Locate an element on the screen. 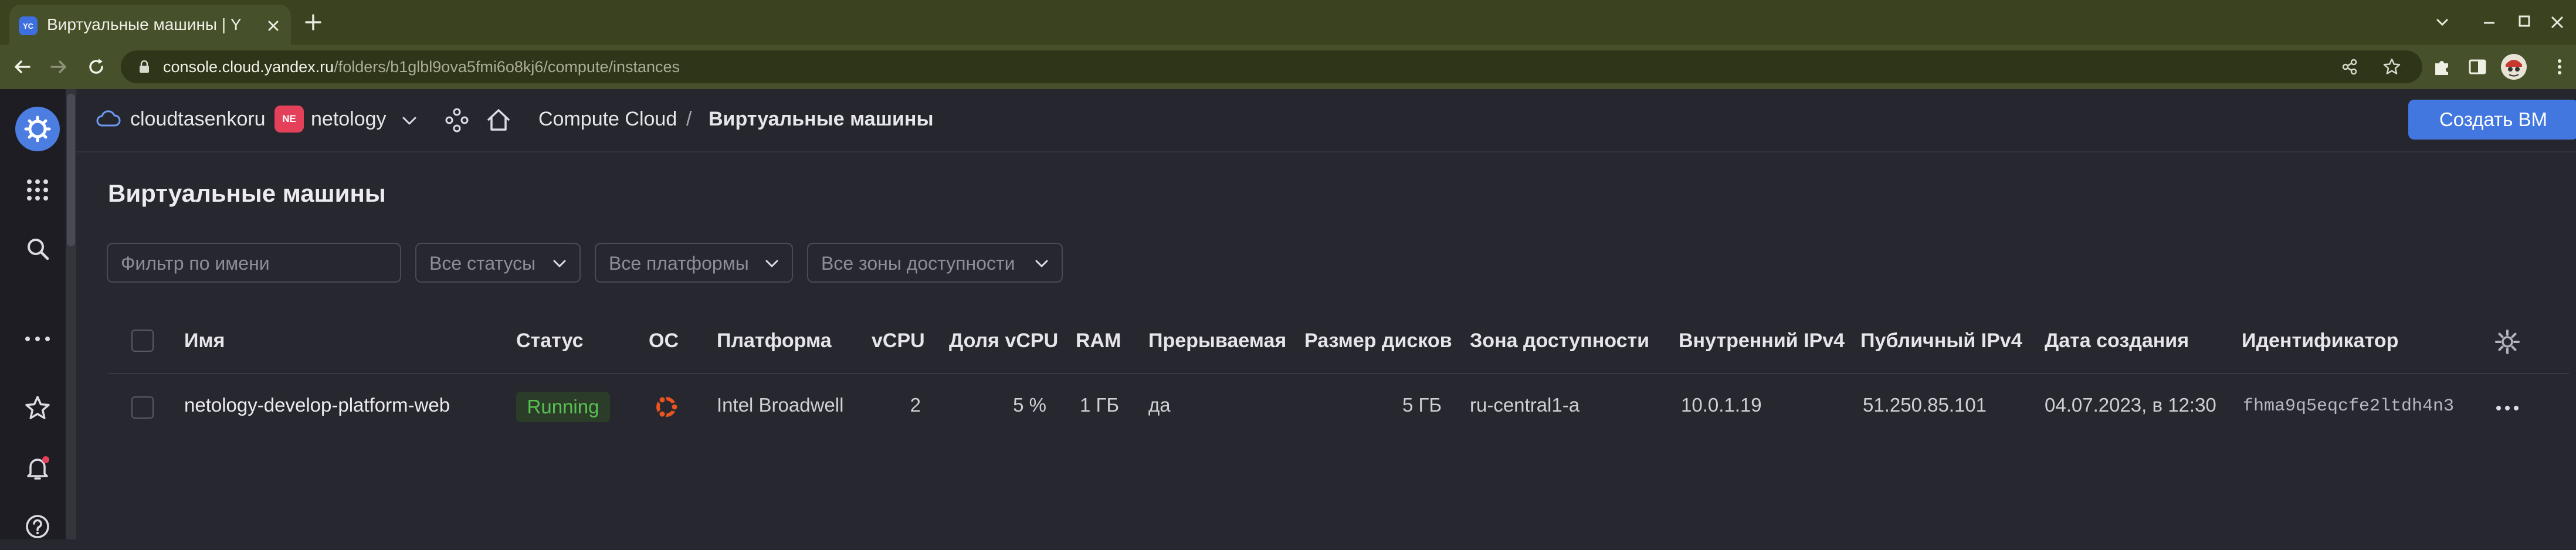 The height and width of the screenshot is (550, 2576). name-filter-placeholder: Фильтр по имени is located at coordinates (195, 264).